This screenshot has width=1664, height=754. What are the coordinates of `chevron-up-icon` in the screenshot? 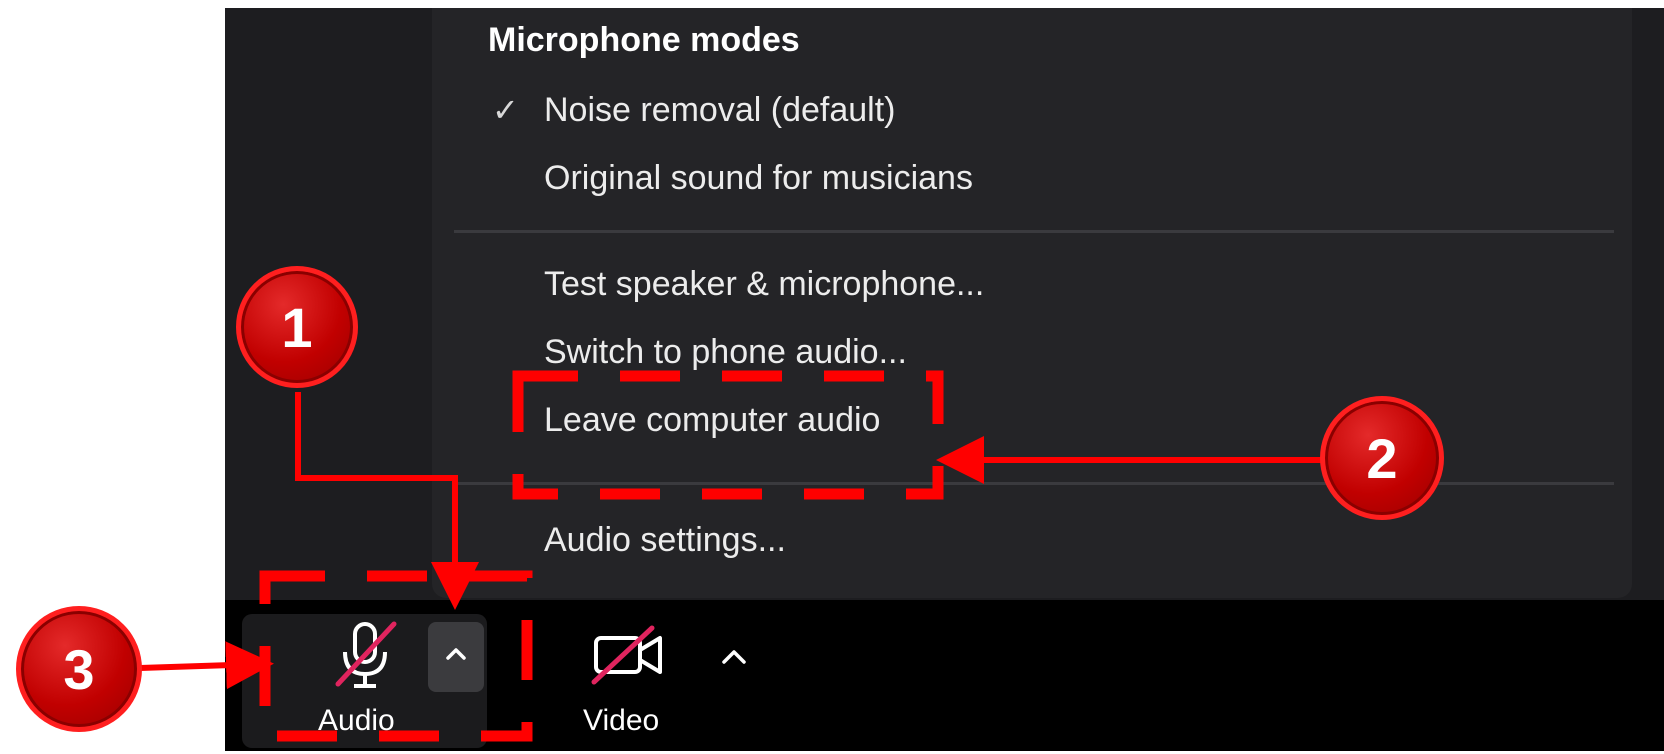 It's located at (456, 654).